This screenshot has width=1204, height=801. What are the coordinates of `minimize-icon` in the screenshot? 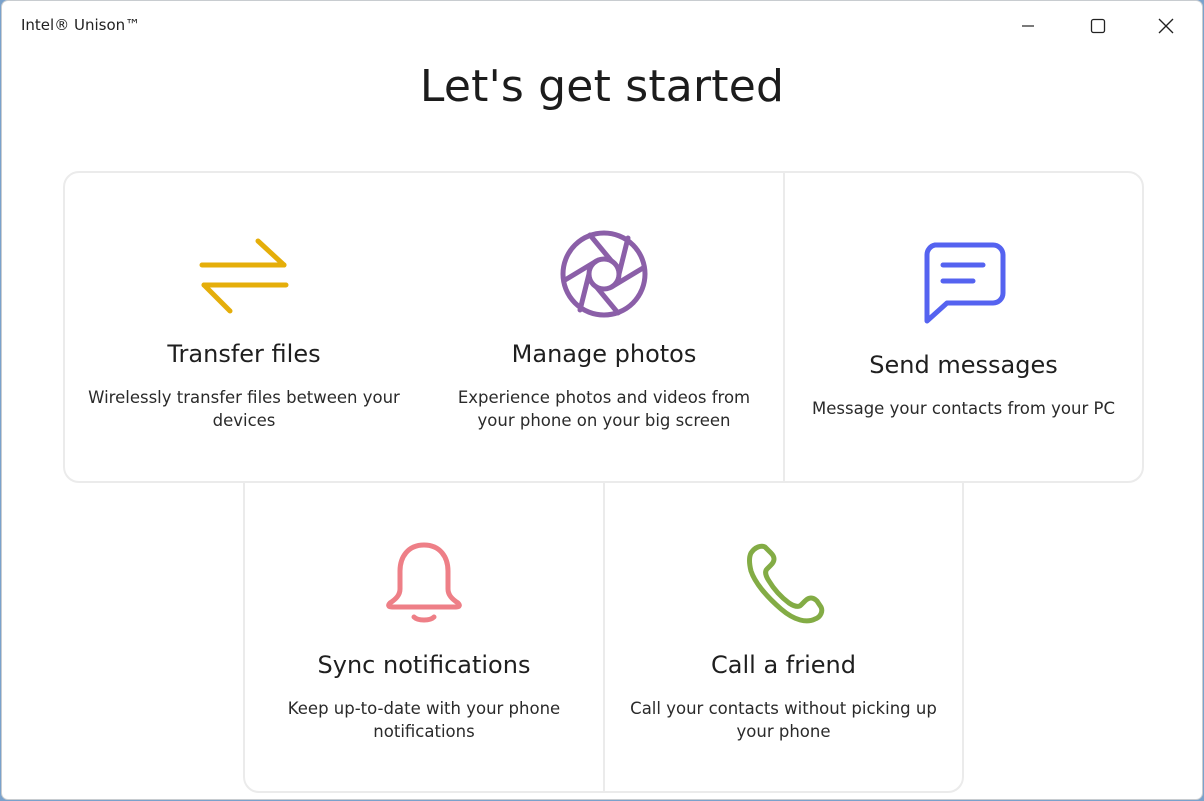 It's located at (1028, 26).